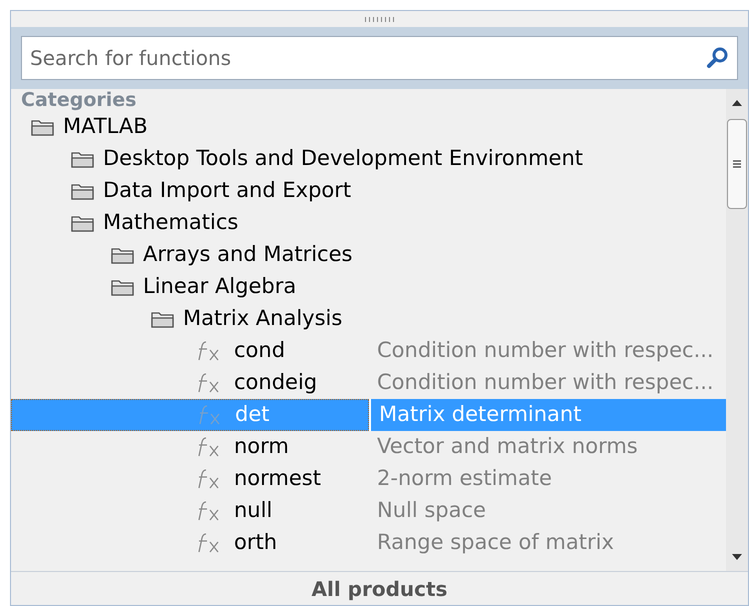  Describe the element at coordinates (718, 58) in the screenshot. I see `search-icon` at that location.